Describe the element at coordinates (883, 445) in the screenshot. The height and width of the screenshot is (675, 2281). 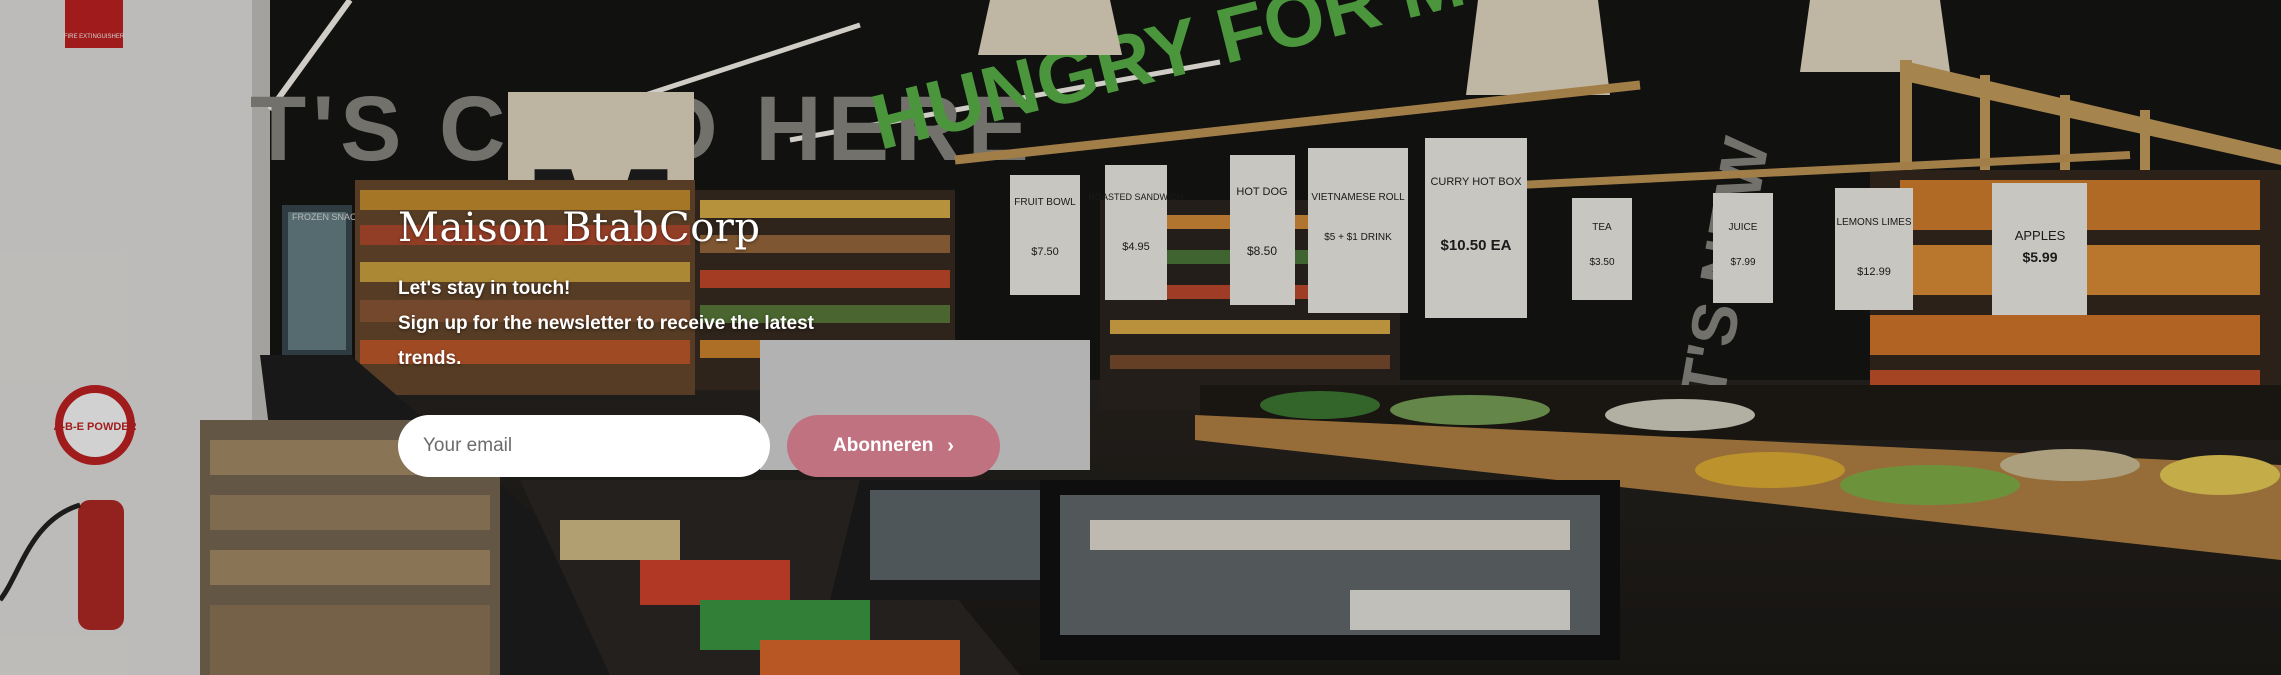
I see `subscribe-label: Abonneren` at that location.